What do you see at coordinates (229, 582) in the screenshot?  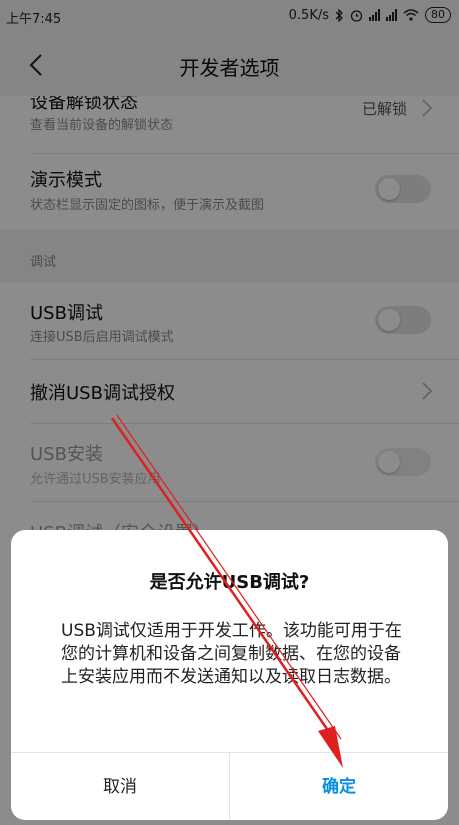 I see `dialog-title: 是否允许USB调试?` at bounding box center [229, 582].